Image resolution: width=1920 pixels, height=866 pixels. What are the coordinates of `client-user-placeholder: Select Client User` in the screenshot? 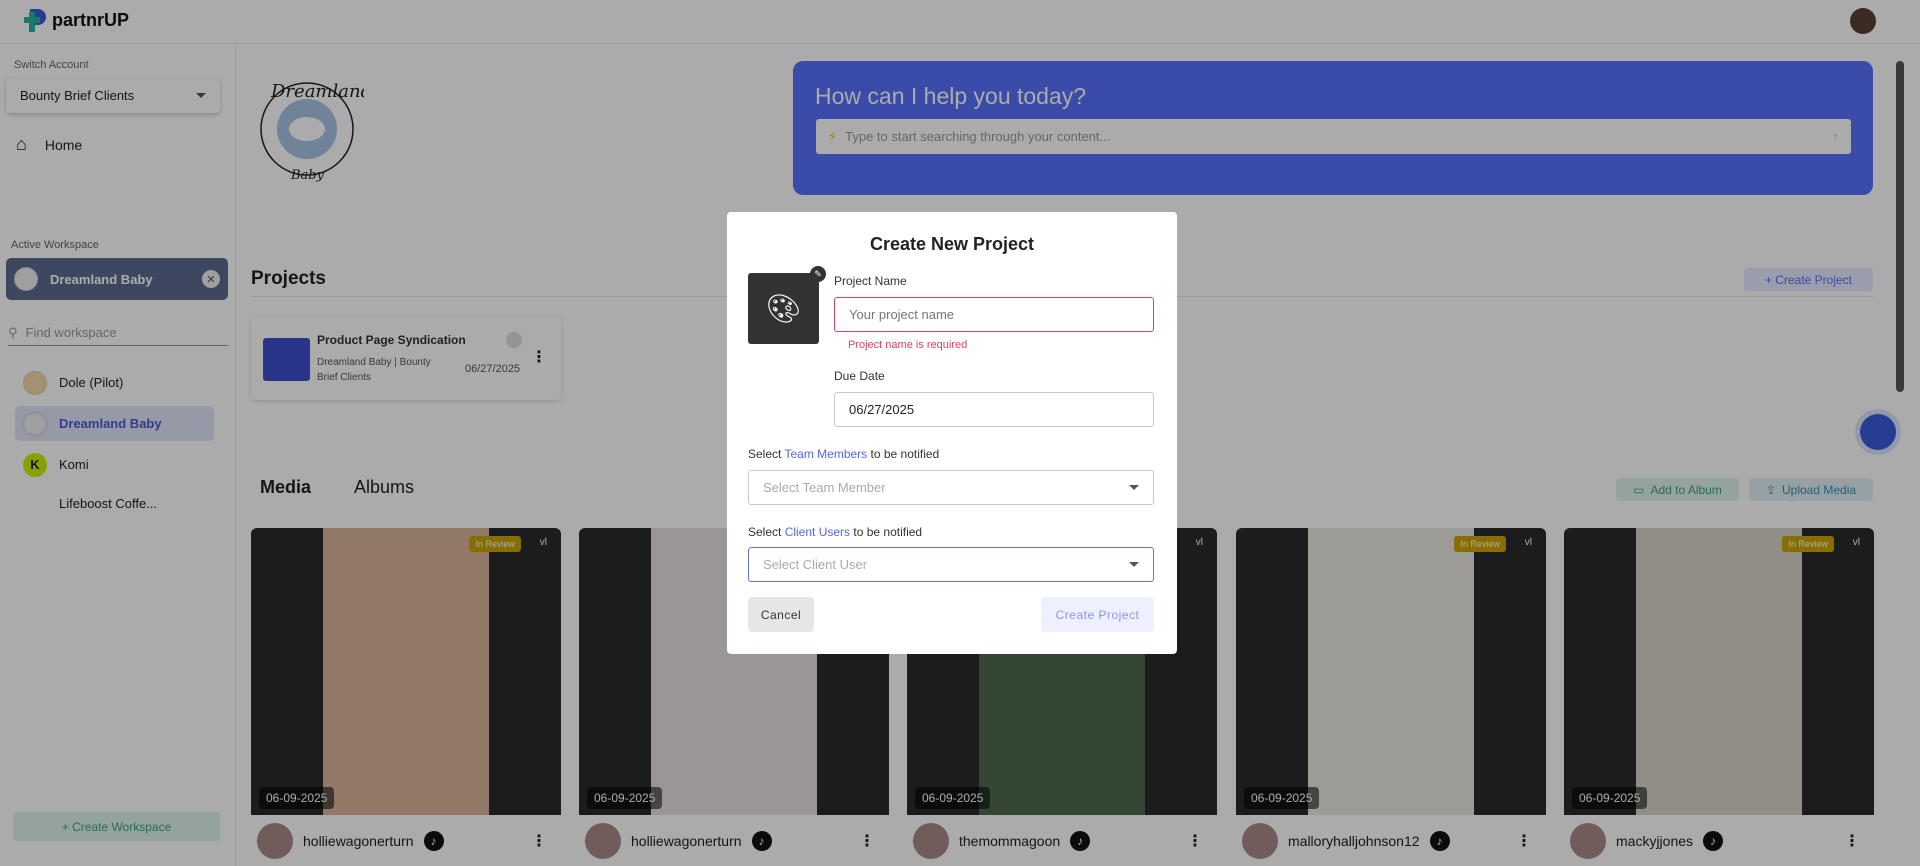 It's located at (815, 564).